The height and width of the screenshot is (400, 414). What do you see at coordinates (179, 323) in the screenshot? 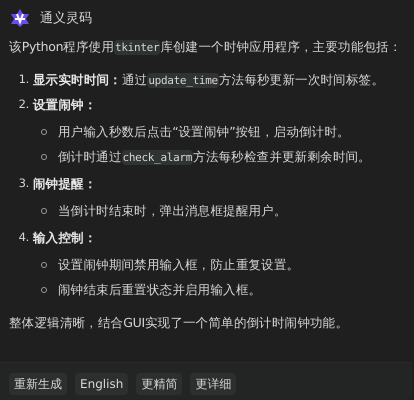
I see `summary-paragraph: 整体逻辑清晰，结合GUI实现了一个简单的倒计时闹钟功能。` at bounding box center [179, 323].